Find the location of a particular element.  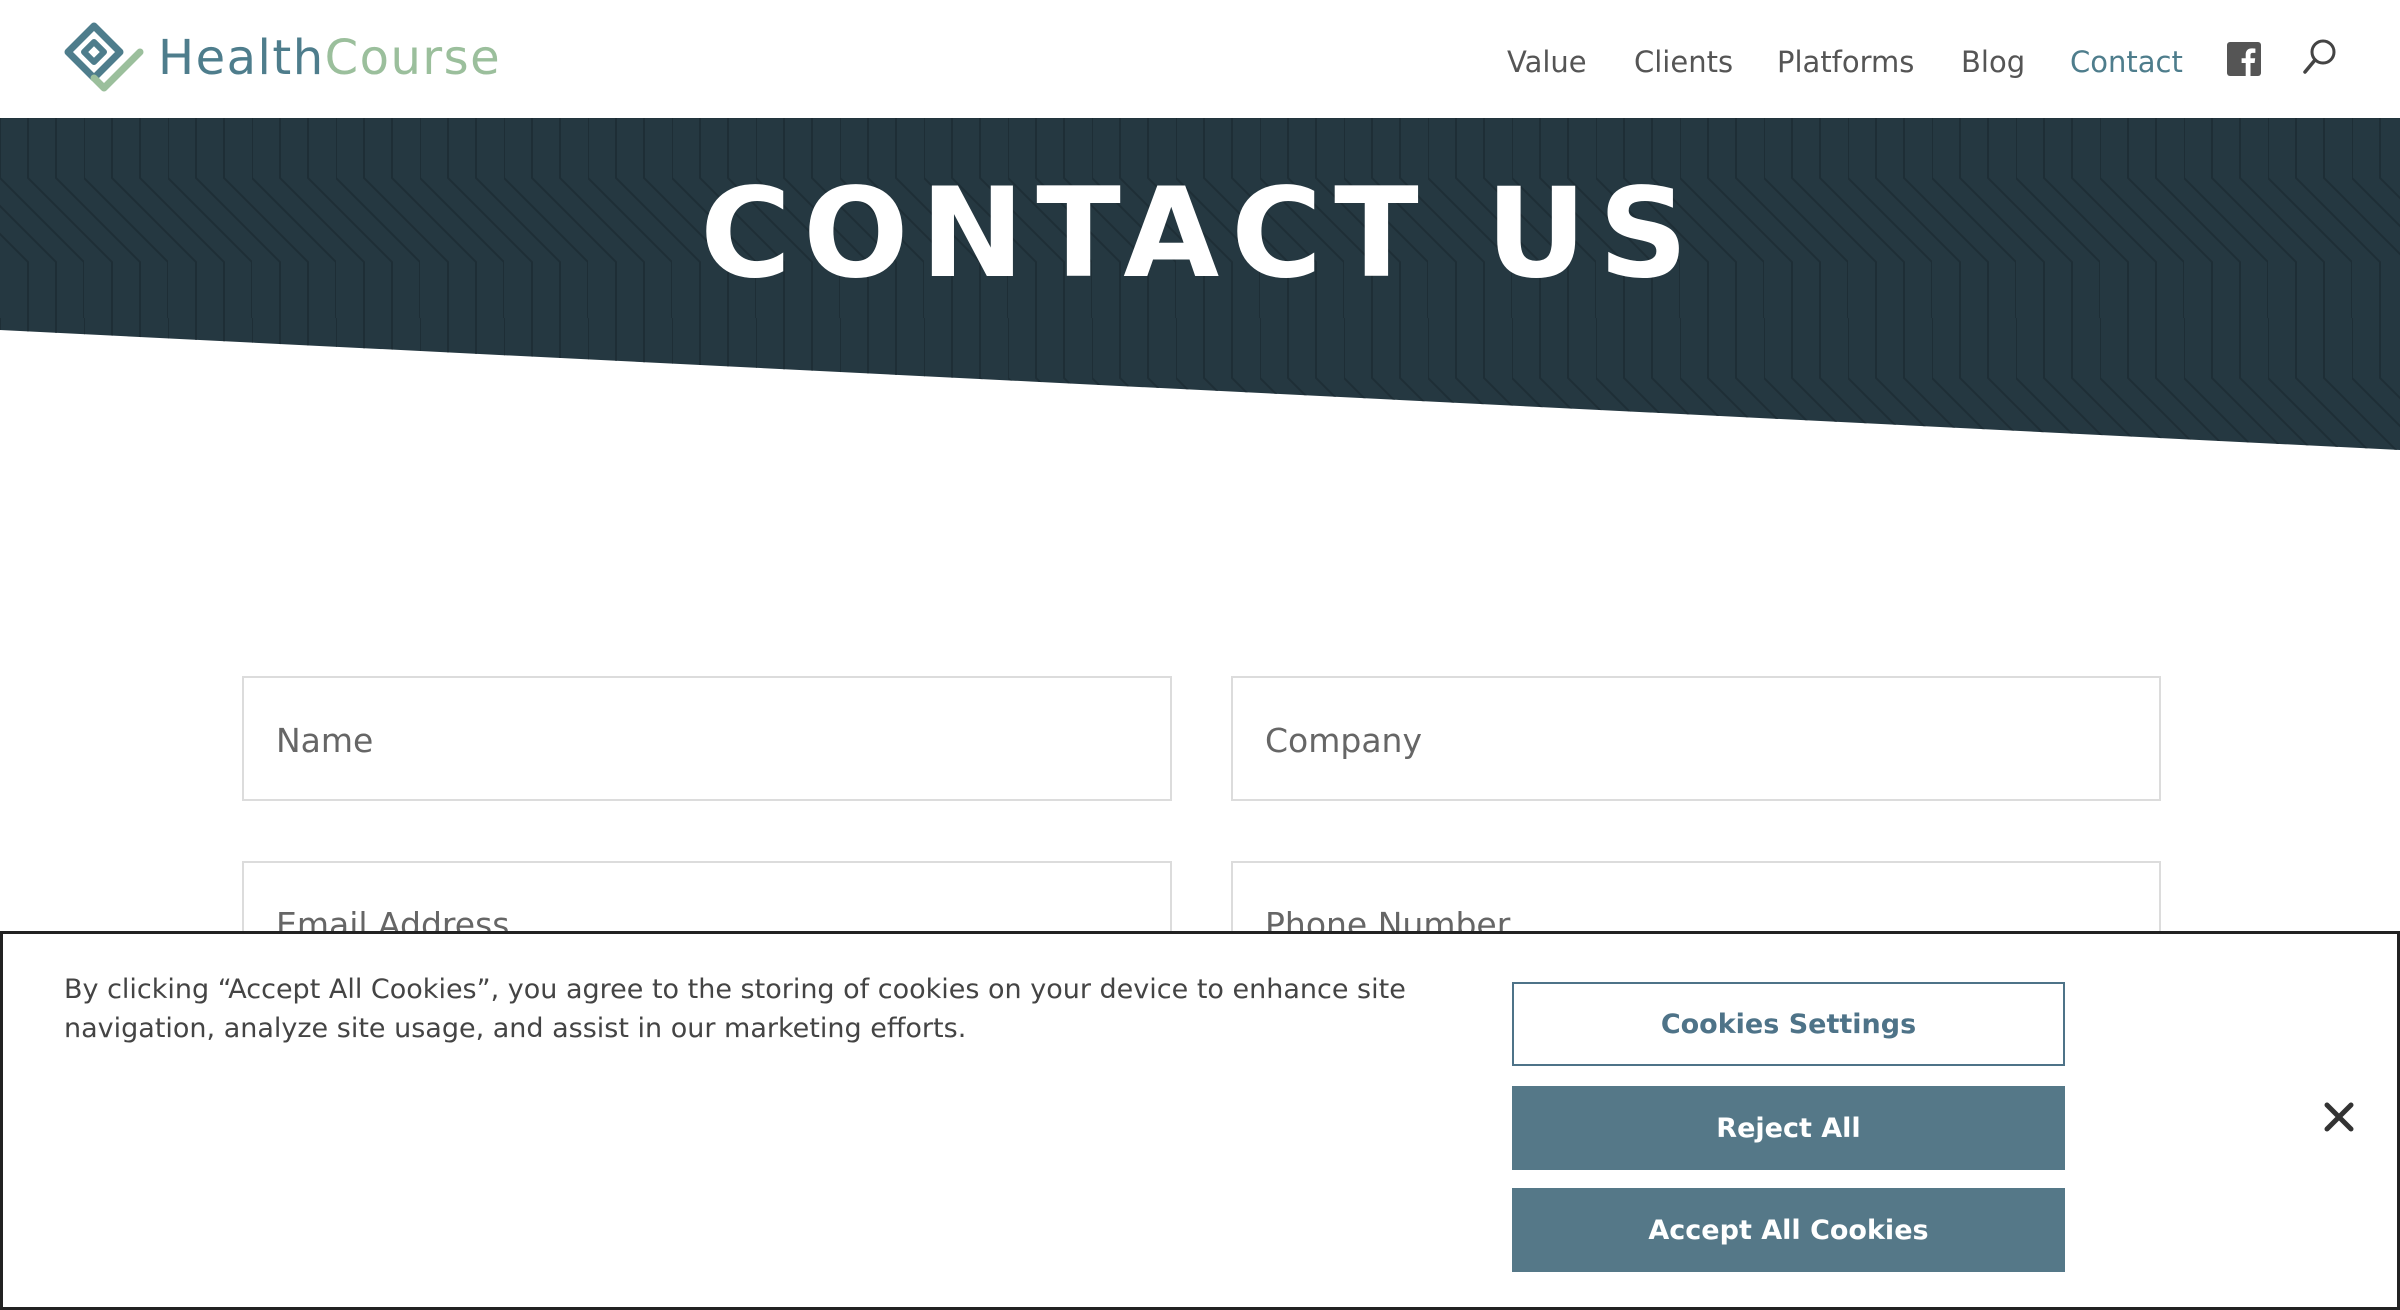

name-field: Name is located at coordinates (707, 738).